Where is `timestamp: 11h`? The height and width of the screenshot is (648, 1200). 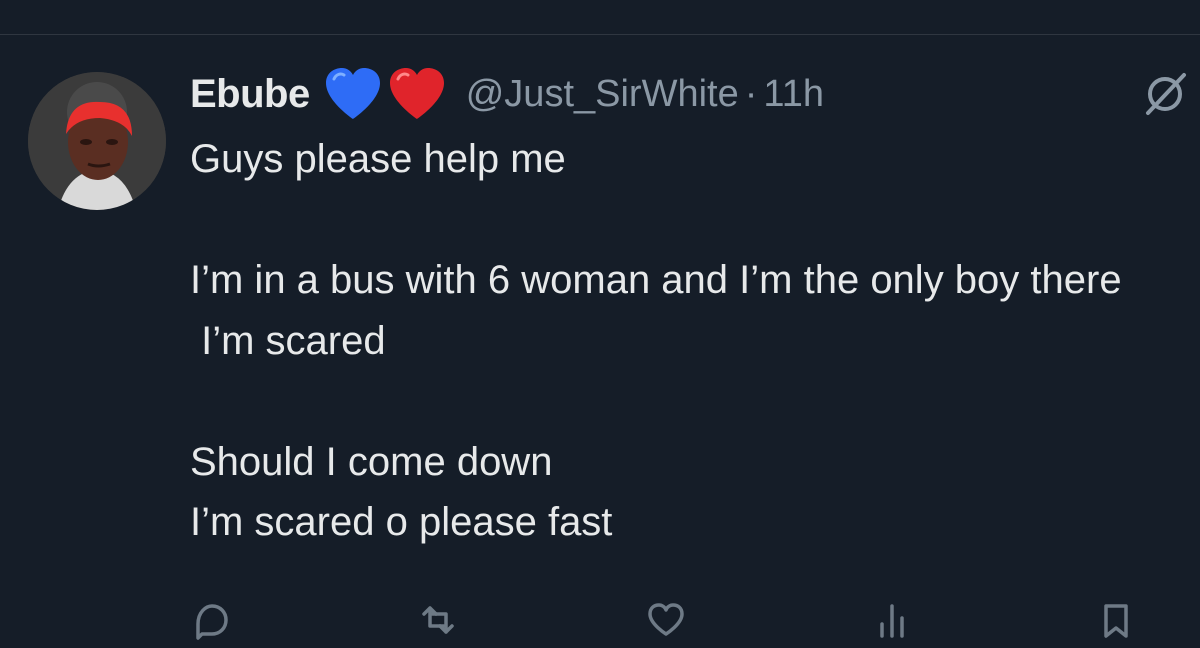 timestamp: 11h is located at coordinates (793, 94).